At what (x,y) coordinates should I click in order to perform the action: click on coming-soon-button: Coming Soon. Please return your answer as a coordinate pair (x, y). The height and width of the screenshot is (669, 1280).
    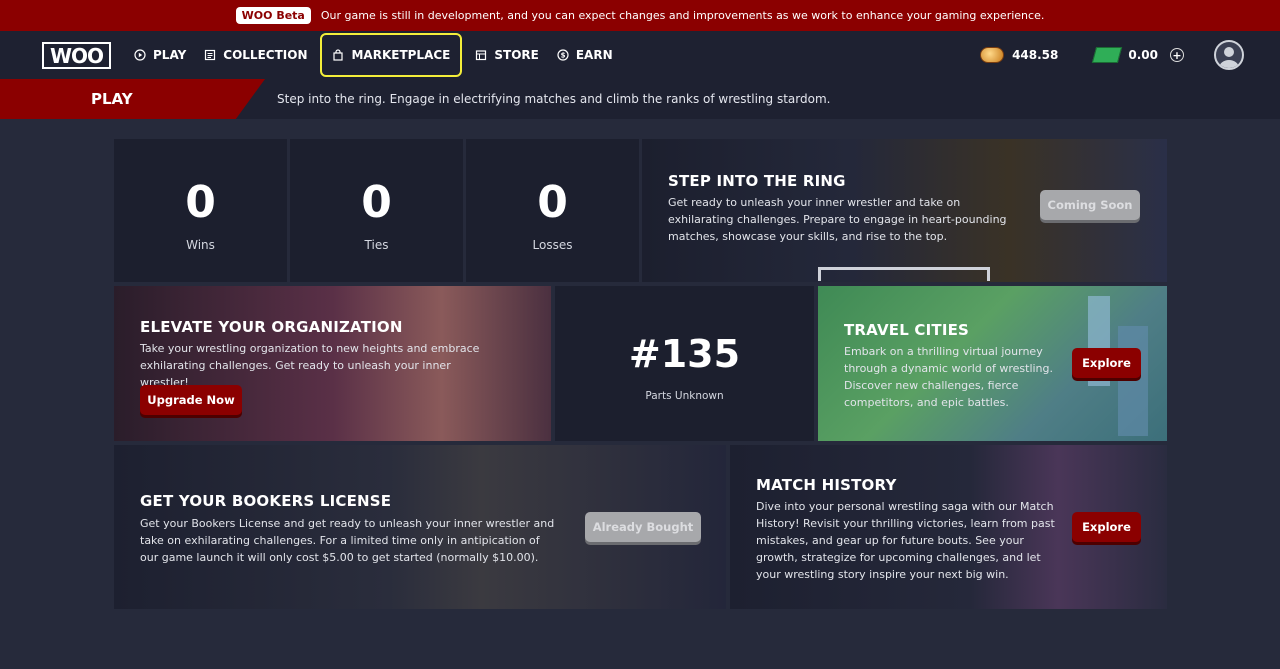
    Looking at the image, I should click on (1090, 205).